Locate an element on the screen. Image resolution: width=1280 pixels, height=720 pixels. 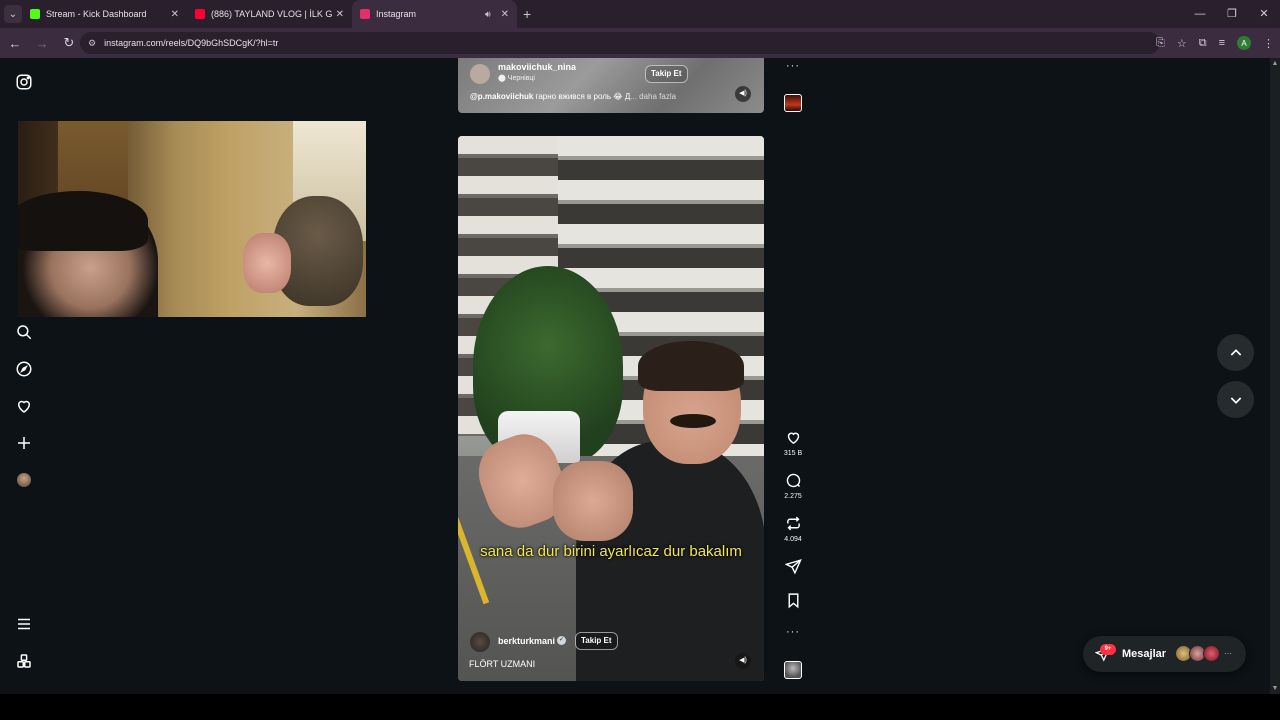
messages-badge: 9+ is located at coordinates (1108, 649).